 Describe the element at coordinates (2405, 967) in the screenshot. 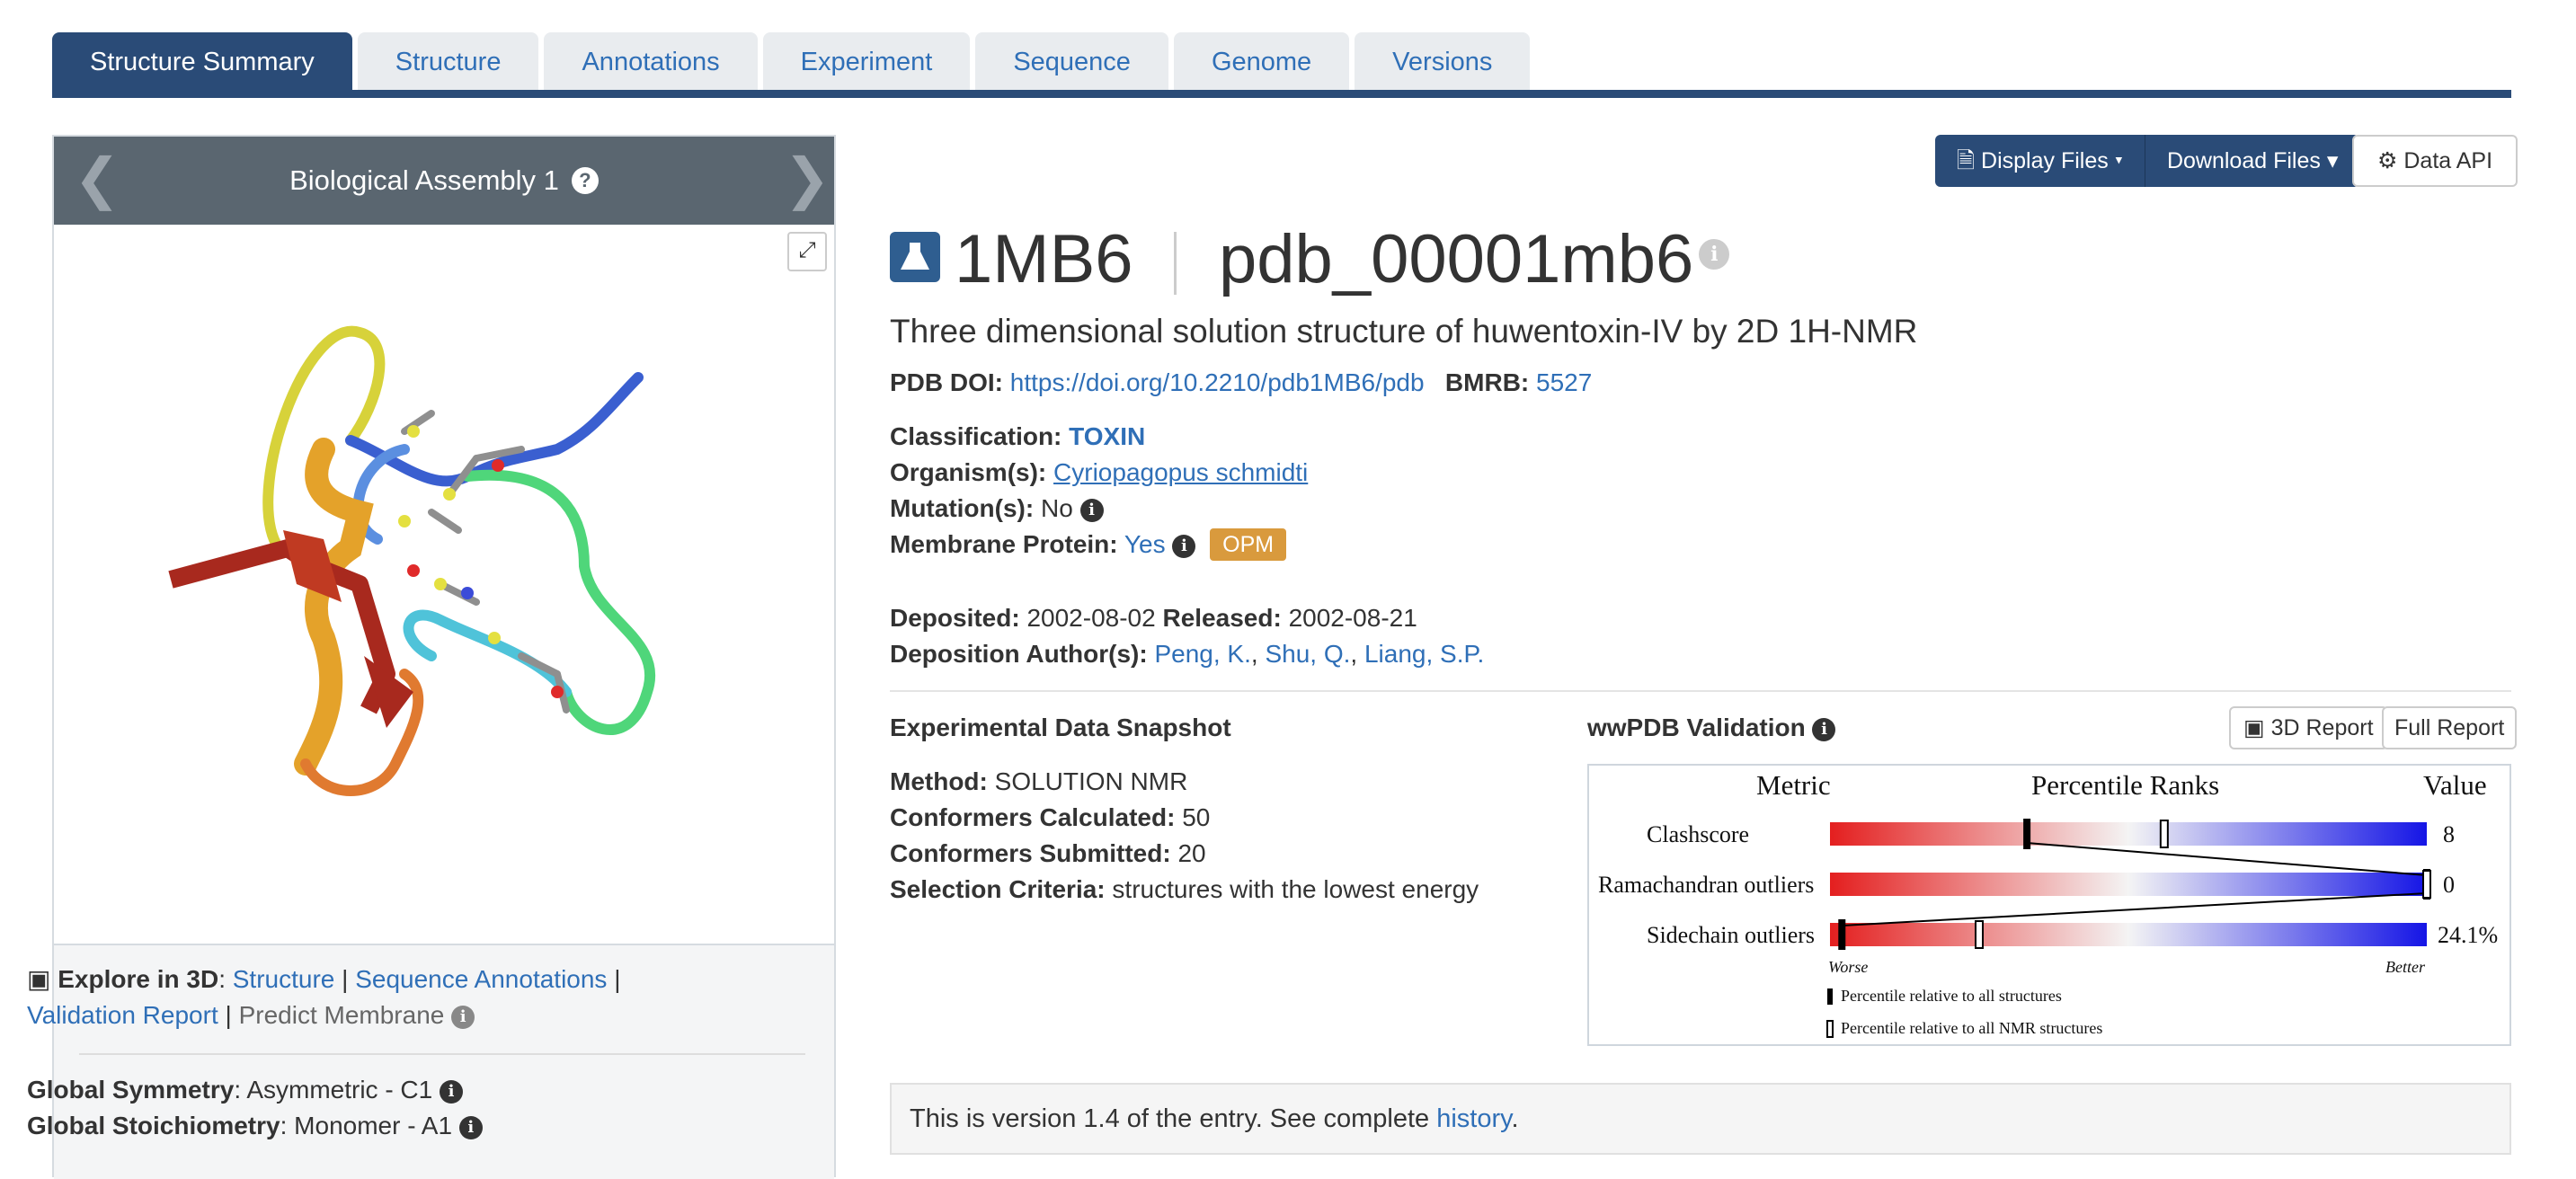

I see `better-label: Better` at that location.